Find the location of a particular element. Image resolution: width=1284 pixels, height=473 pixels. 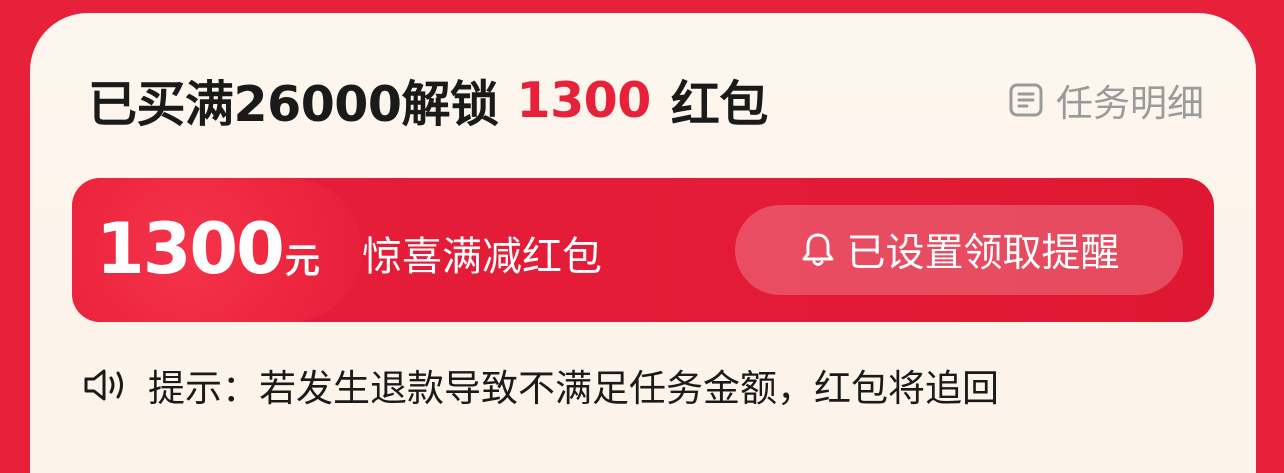

tip-text: 提示：若发生退款导致不满足任务金额，红包将追回 is located at coordinates (573, 388).